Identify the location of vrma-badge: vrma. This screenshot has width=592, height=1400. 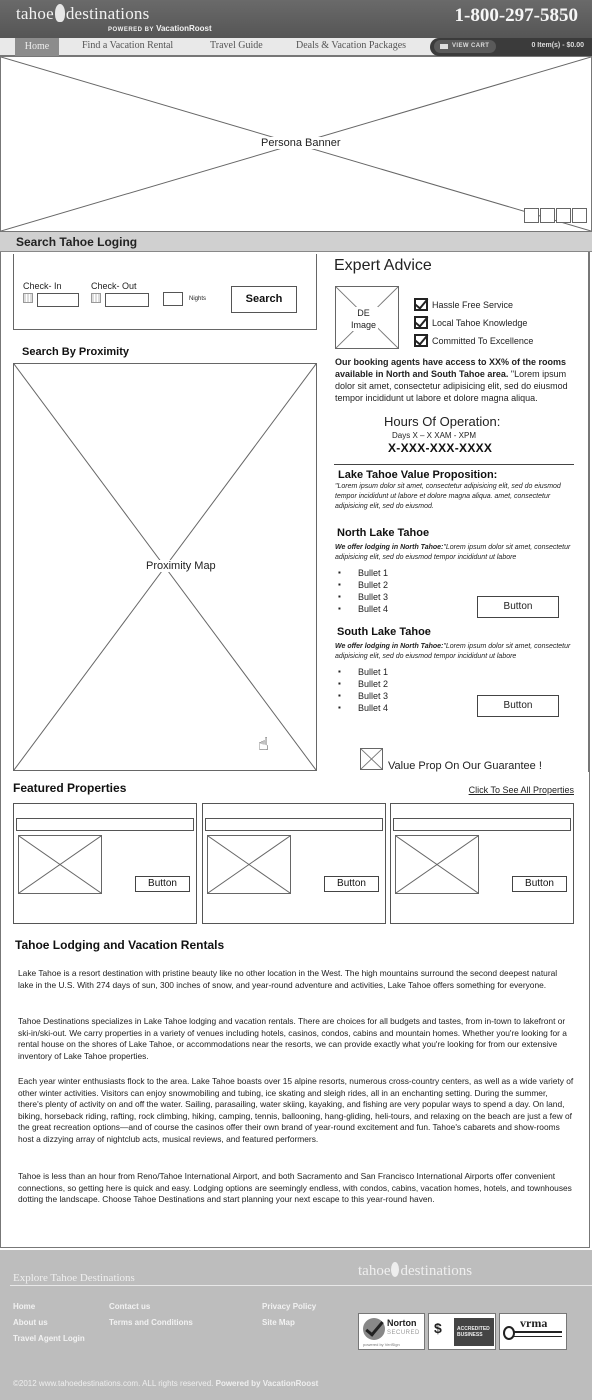
(533, 1331).